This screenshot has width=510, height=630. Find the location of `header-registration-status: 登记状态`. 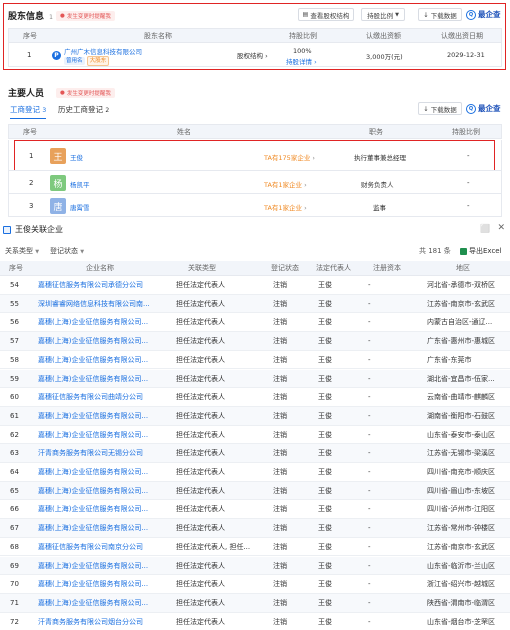

header-registration-status: 登记状态 is located at coordinates (285, 268).